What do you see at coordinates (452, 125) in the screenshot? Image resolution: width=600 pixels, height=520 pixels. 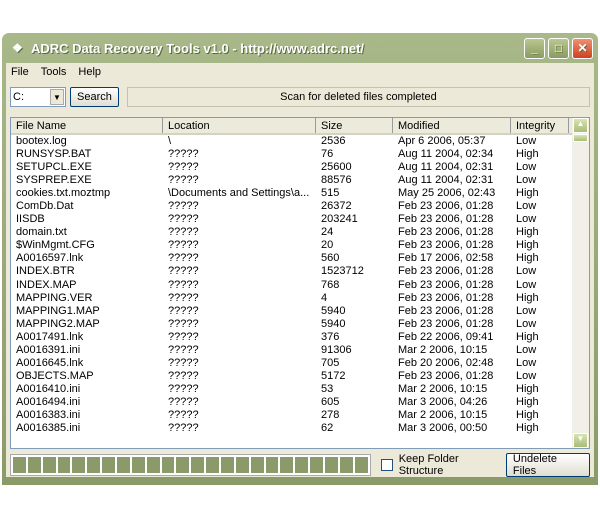 I see `column-header-modified: Modified` at bounding box center [452, 125].